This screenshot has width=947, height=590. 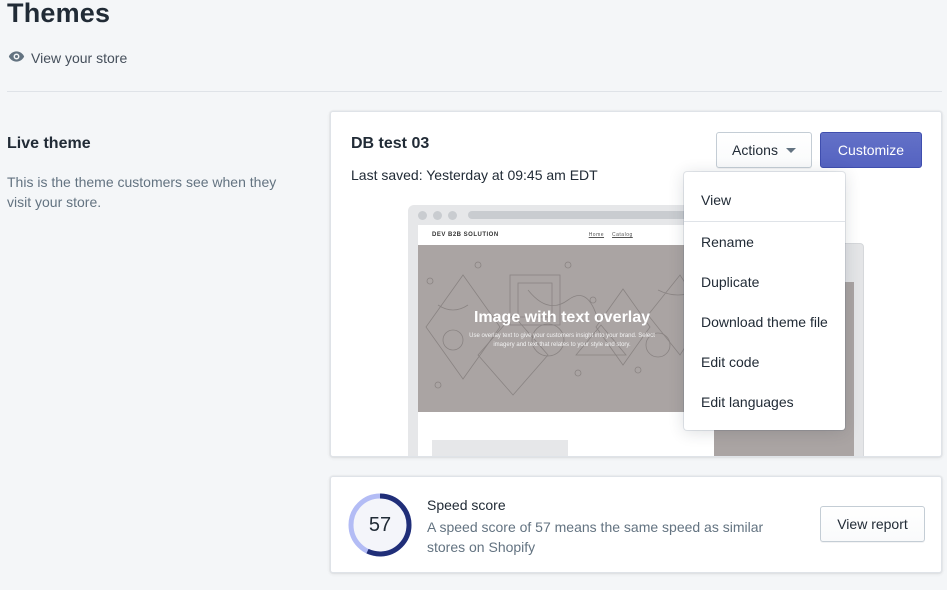 What do you see at coordinates (764, 322) in the screenshot?
I see `menu-item-download-theme-file: Download theme file` at bounding box center [764, 322].